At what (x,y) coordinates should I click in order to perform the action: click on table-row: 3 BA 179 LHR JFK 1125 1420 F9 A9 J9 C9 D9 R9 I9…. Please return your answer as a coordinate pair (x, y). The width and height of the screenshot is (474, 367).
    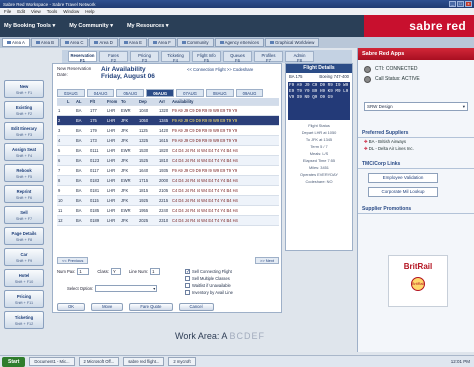
    Looking at the image, I should click on (168, 131).